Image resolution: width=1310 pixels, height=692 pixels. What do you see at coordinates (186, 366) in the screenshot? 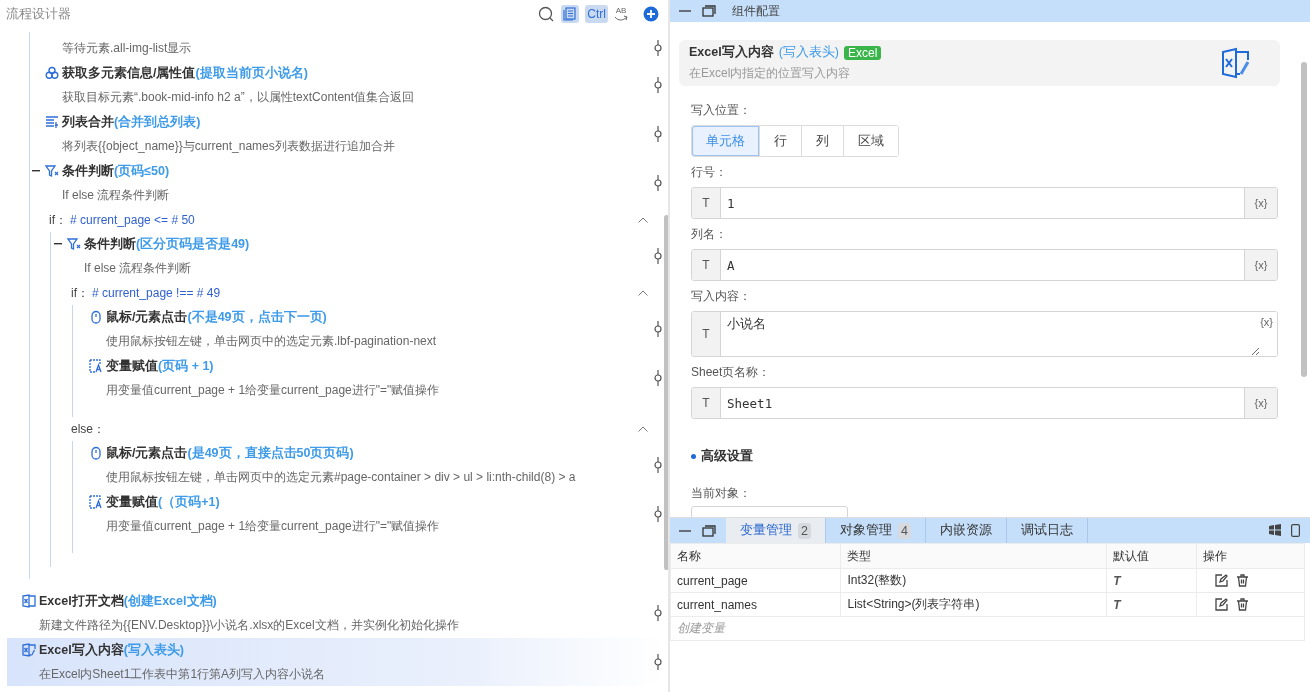
I see `step-note: (页码 + 1)` at bounding box center [186, 366].